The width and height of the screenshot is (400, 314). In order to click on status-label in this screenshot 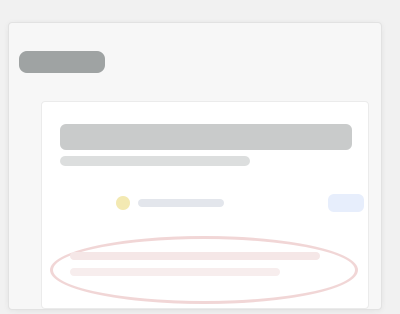, I will do `click(181, 203)`.